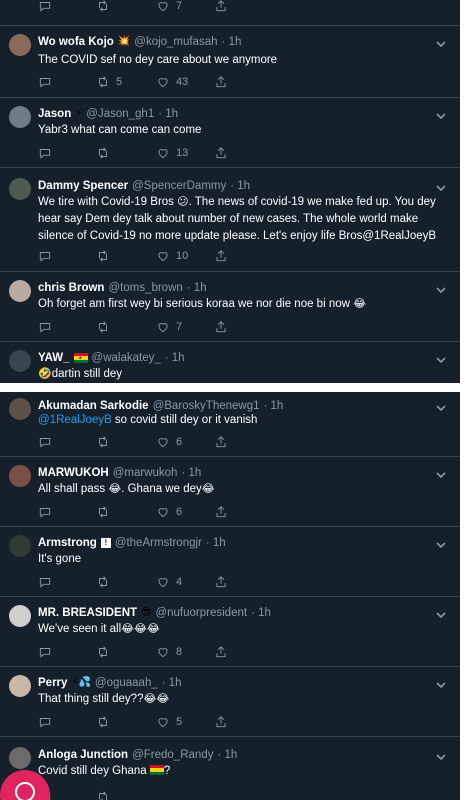 Image resolution: width=465 pixels, height=800 pixels. I want to click on handle: @toms_brown, so click(145, 288).